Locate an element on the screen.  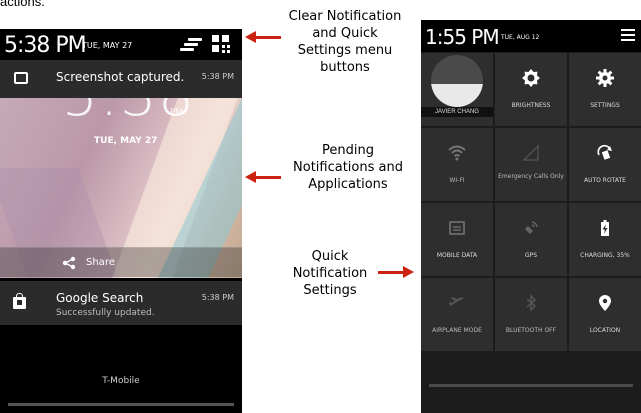
airplane-icon is located at coordinates (456, 301).